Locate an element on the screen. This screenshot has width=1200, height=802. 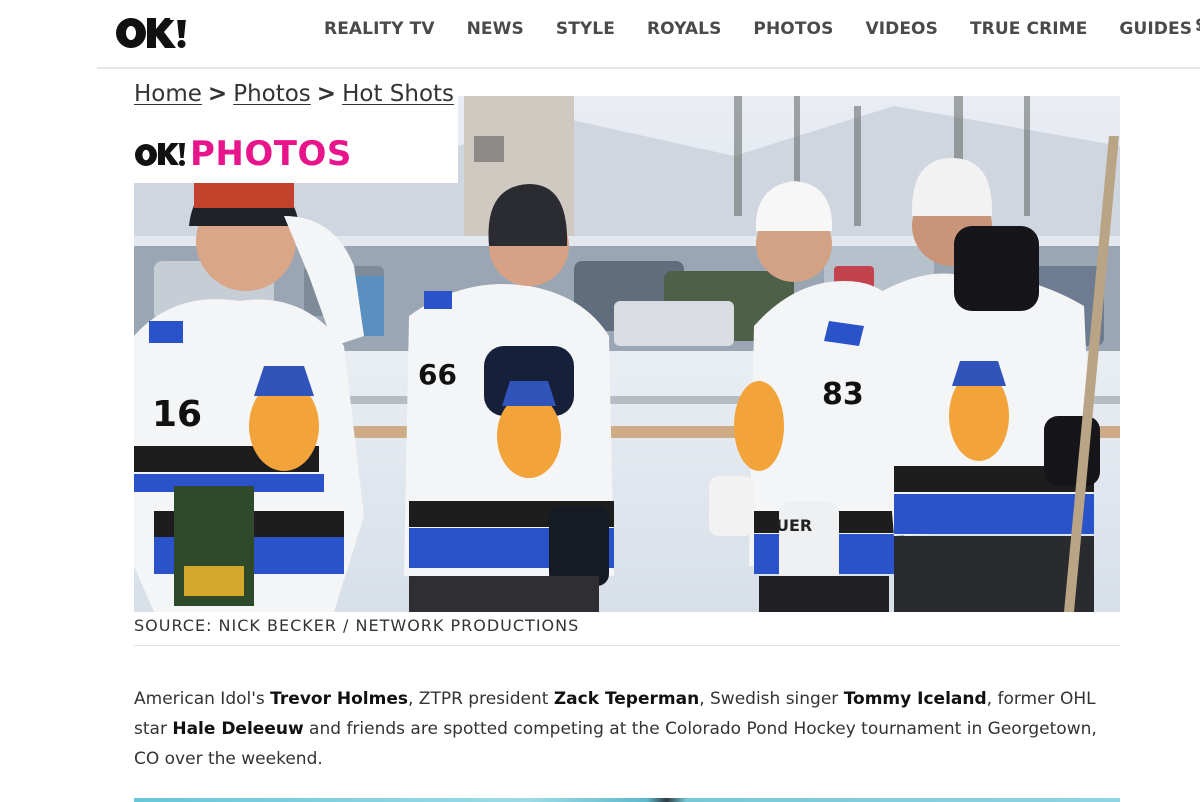
article-text: , ZTPR president is located at coordinates (480, 699).